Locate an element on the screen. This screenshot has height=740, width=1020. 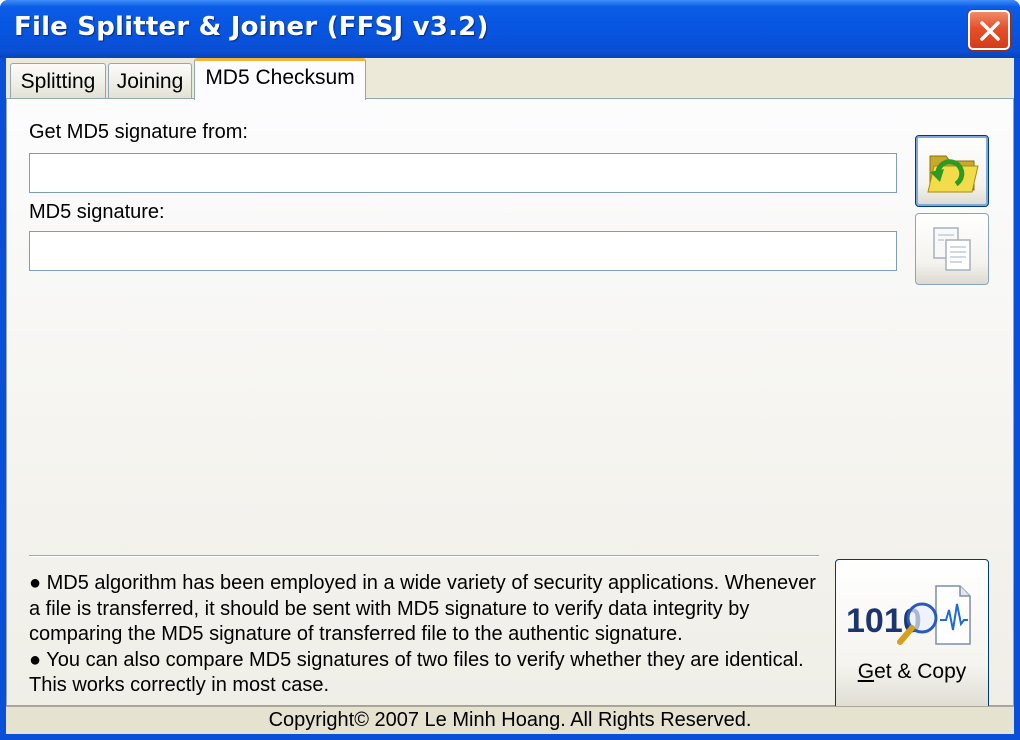
signature-label: MD5 signature: is located at coordinates (97, 212).